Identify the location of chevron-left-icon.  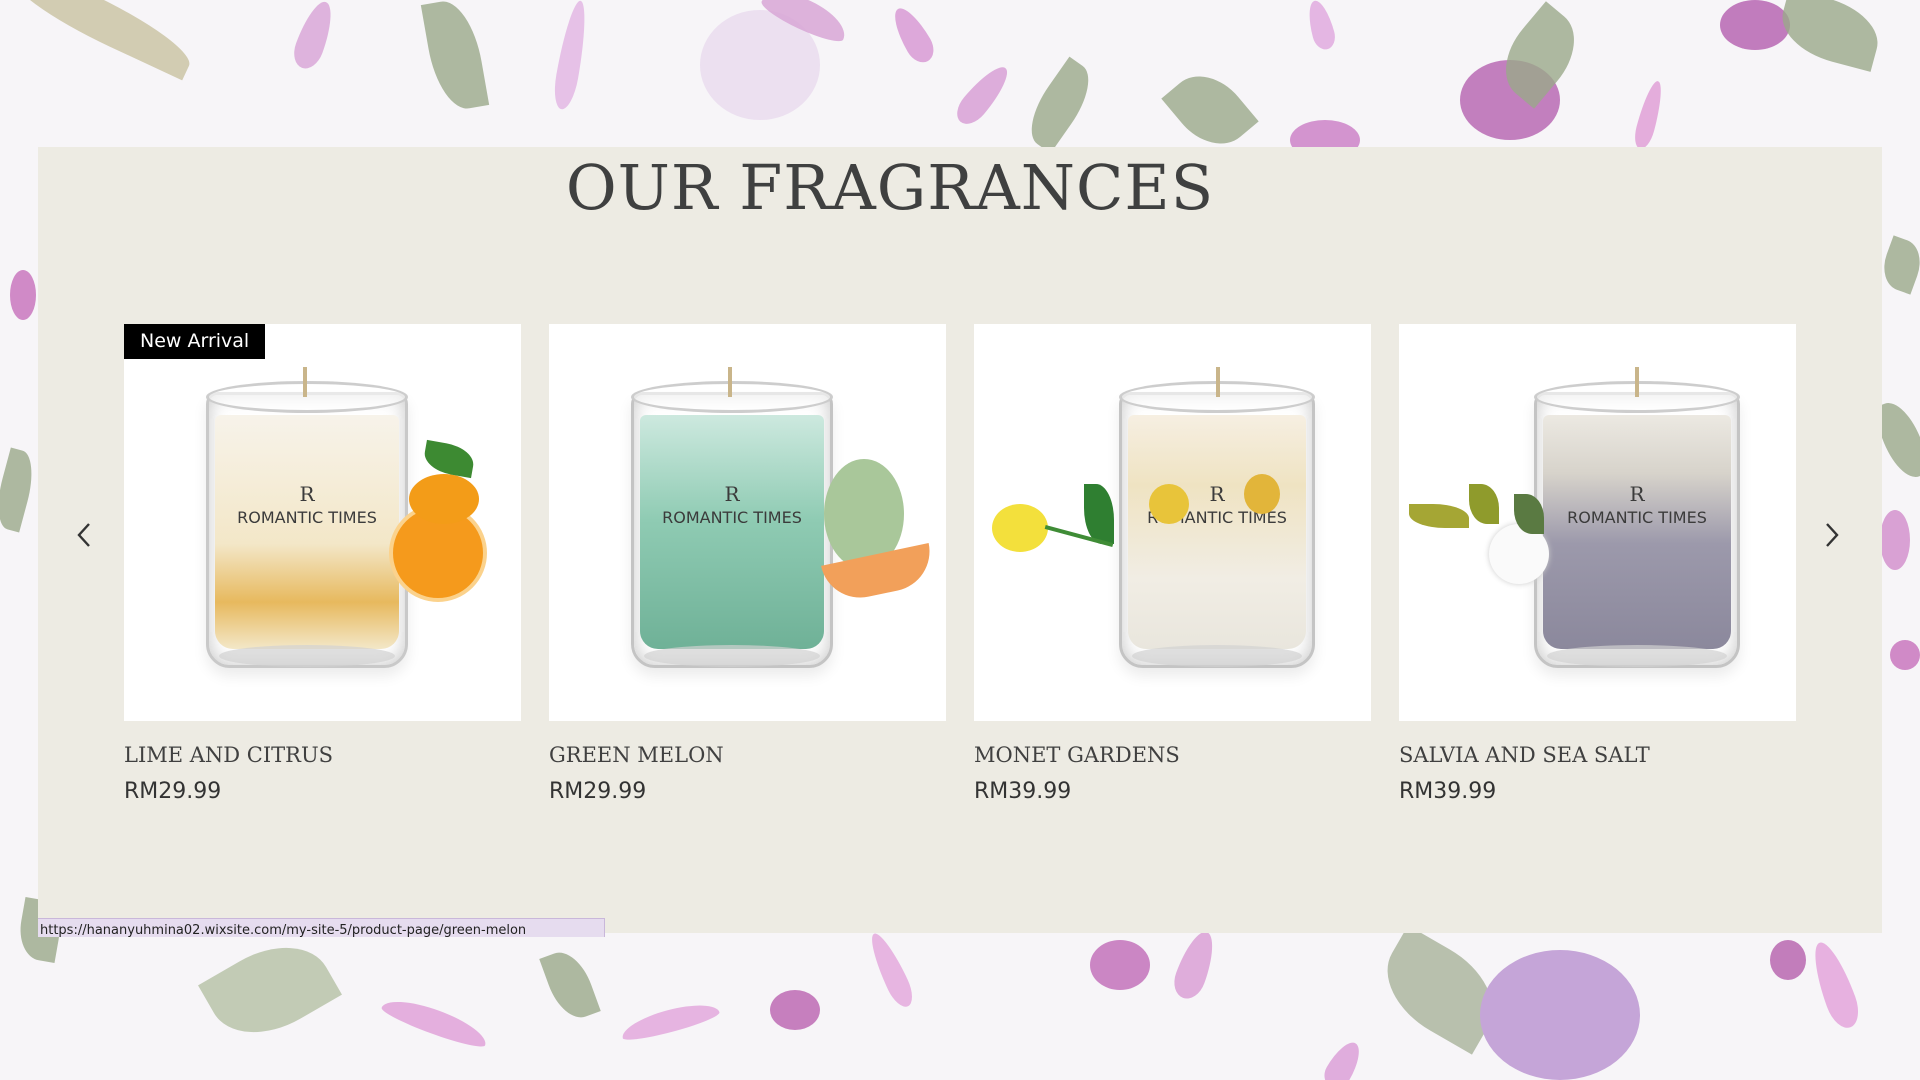
(83, 535).